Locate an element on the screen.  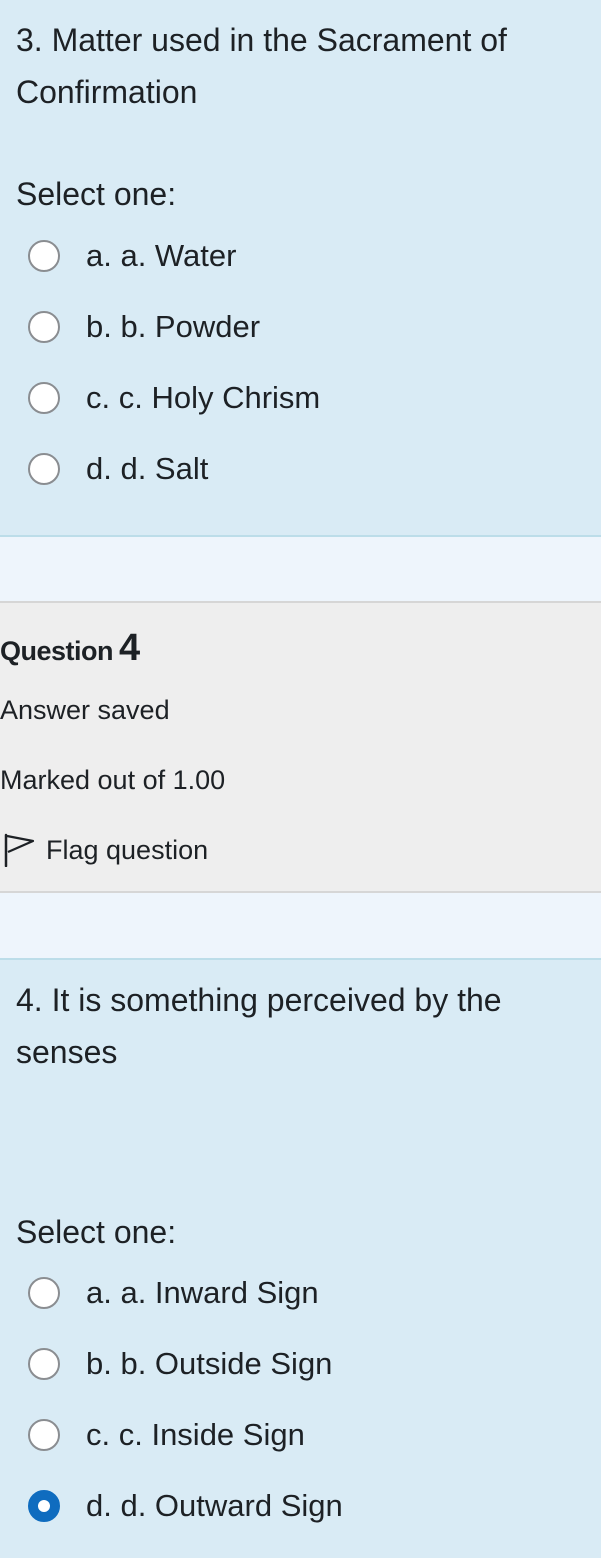
question-grade: Marked out of 1.00 is located at coordinates (113, 780).